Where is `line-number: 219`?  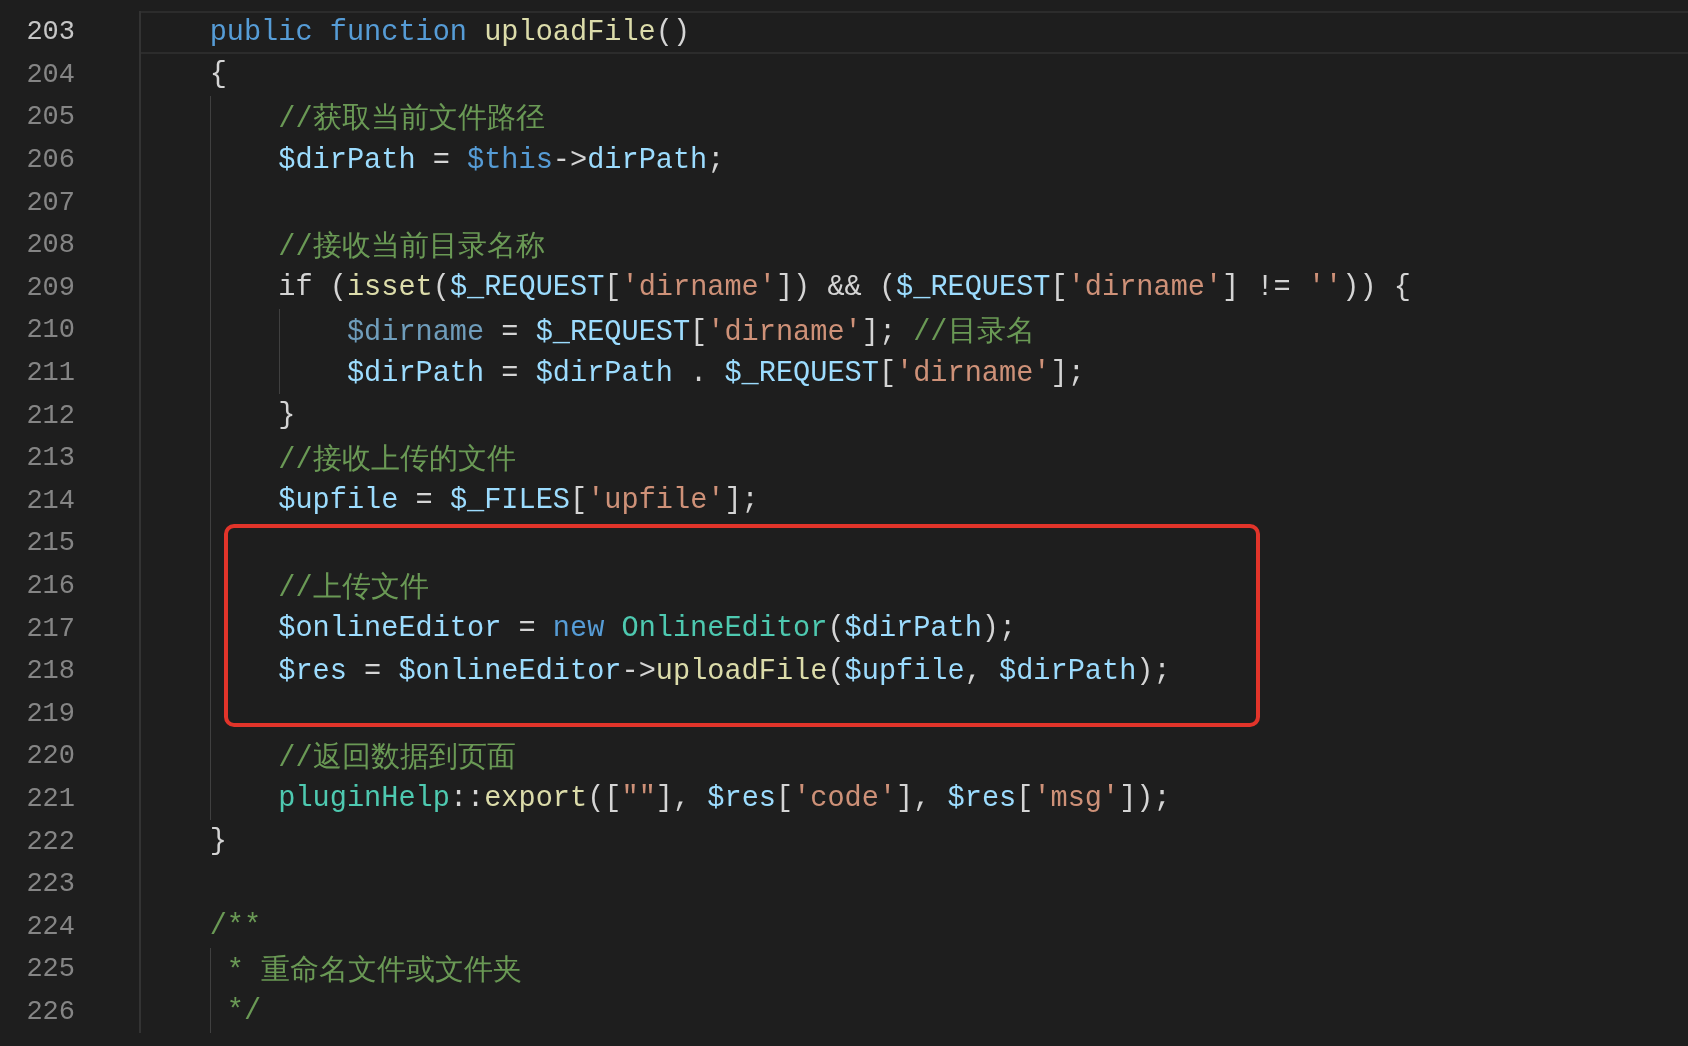
line-number: 219 is located at coordinates (50, 713).